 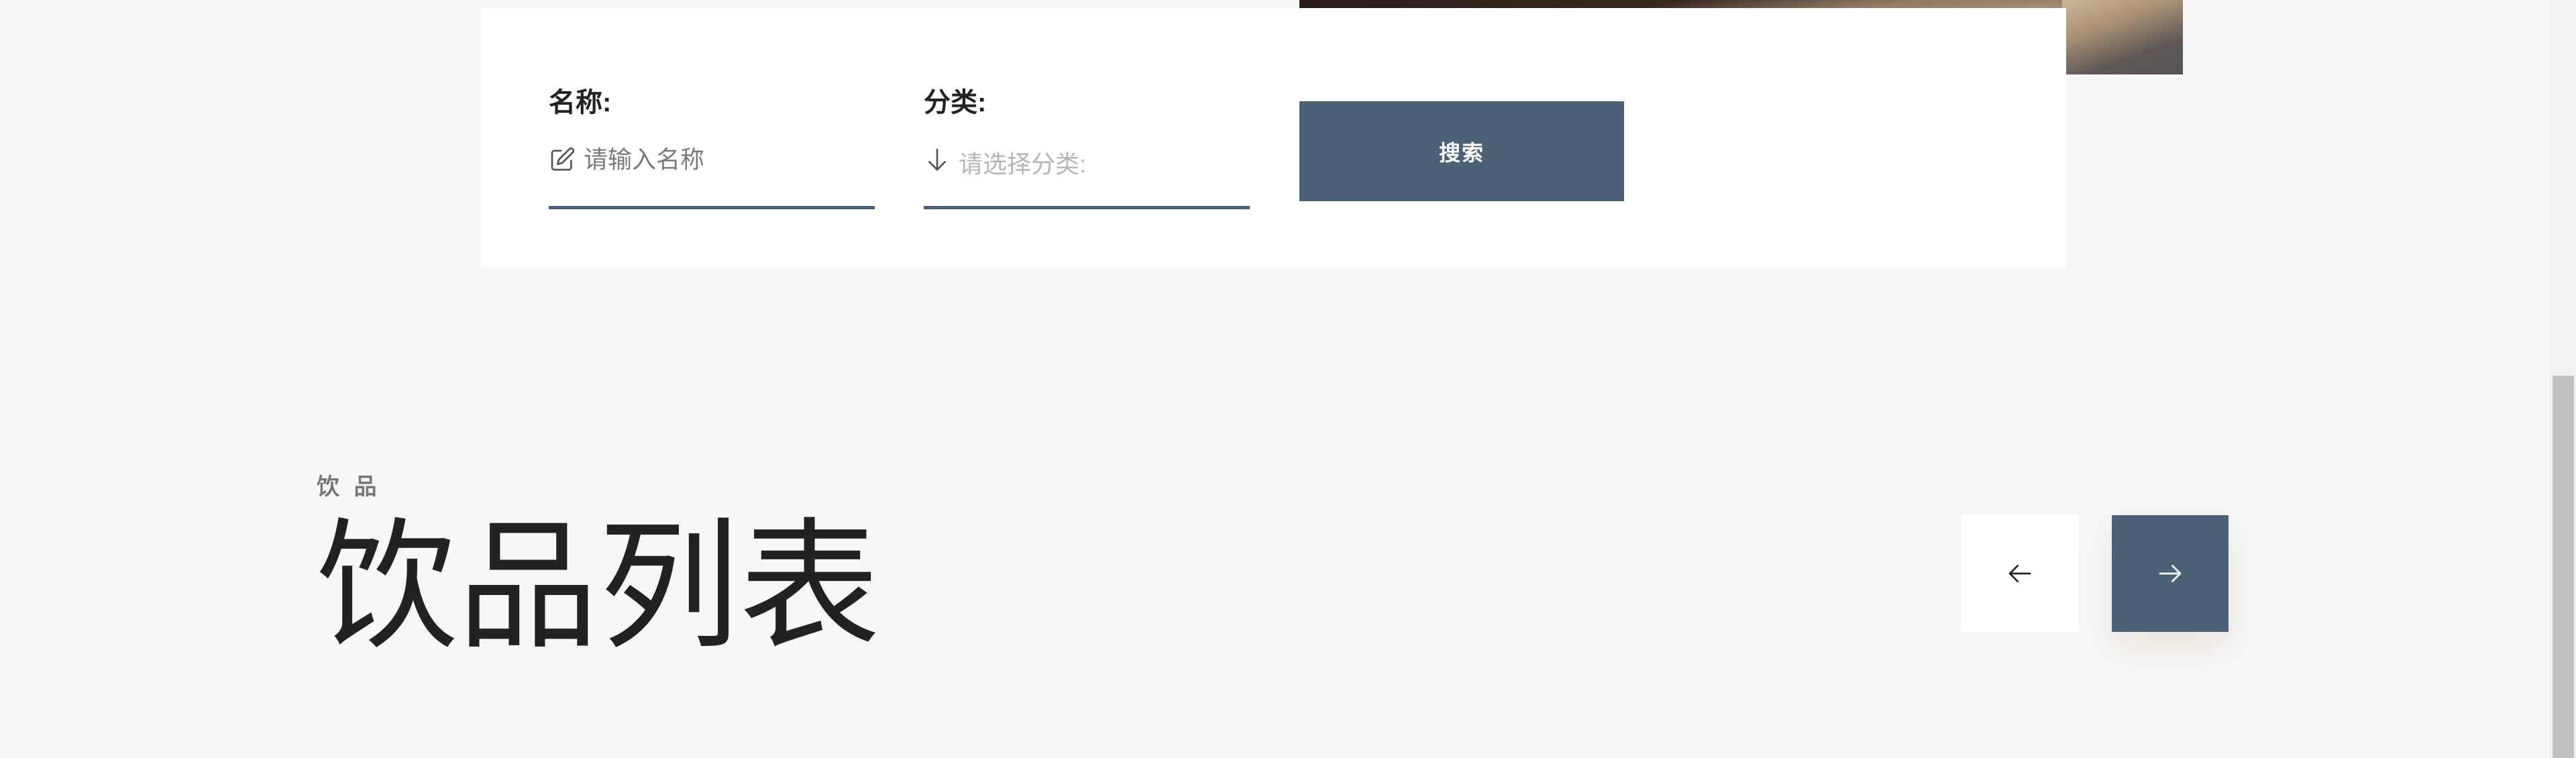 I want to click on arrow-down-icon, so click(x=937, y=159).